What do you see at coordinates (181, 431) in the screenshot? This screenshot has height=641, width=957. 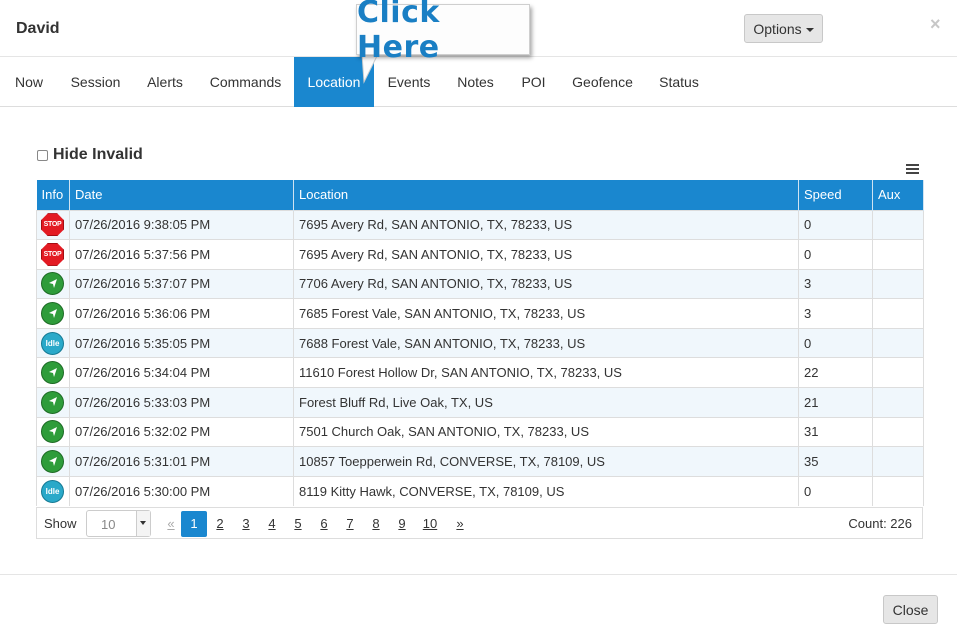 I see `date-cell: 07/26/2016 5:32:02 PM` at bounding box center [181, 431].